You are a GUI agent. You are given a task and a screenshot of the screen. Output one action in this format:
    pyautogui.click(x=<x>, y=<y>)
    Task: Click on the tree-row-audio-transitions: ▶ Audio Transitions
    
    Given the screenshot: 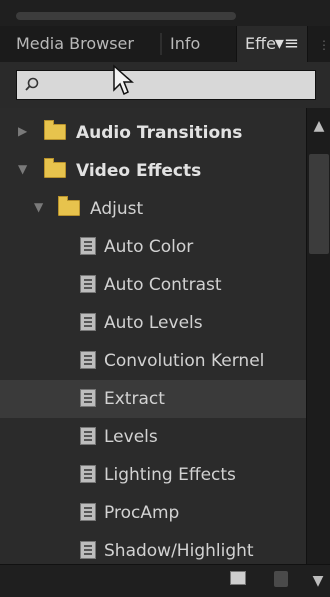 What is the action you would take?
    pyautogui.click(x=153, y=133)
    